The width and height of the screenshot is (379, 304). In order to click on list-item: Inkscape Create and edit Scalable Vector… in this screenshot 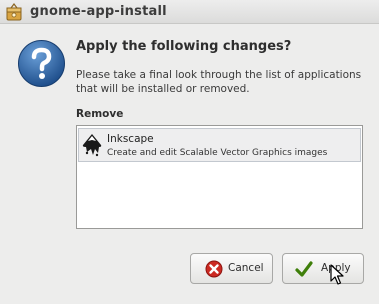, I will do `click(219, 145)`.